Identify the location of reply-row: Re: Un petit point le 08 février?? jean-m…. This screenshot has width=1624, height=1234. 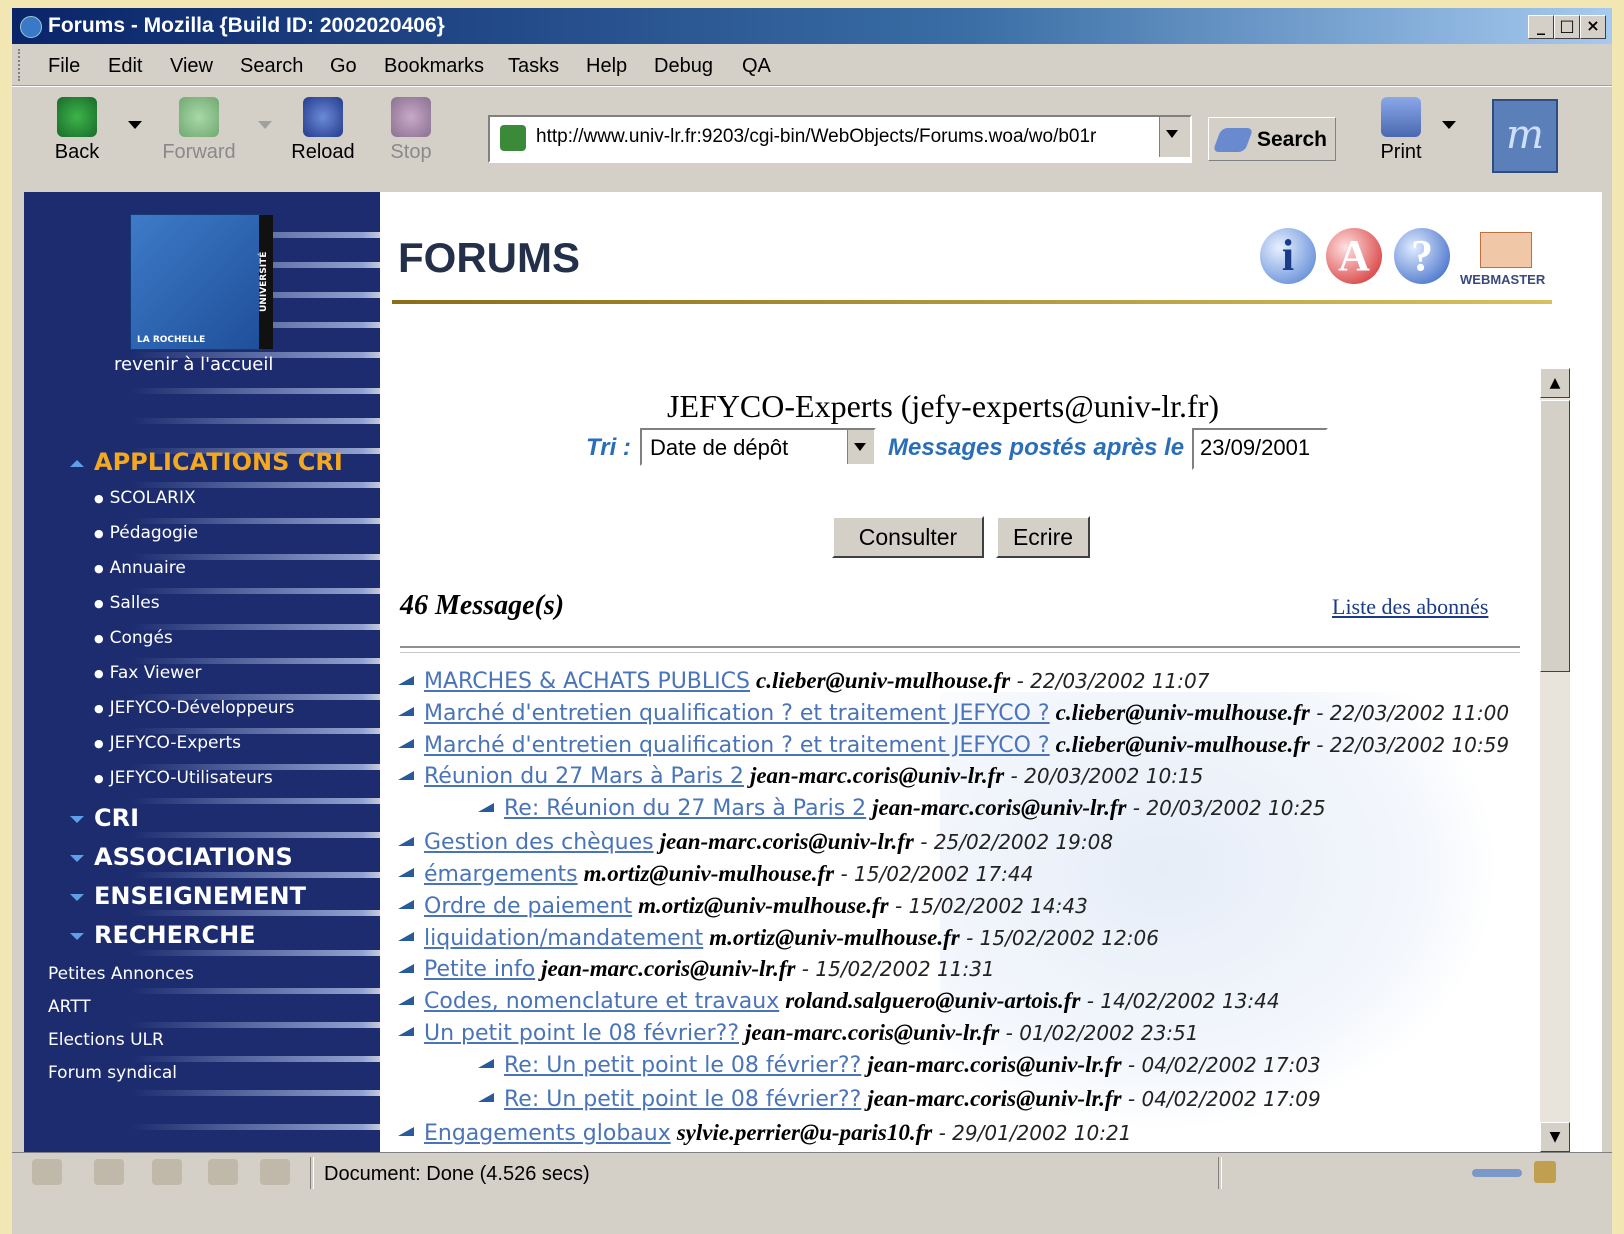
(973, 1103).